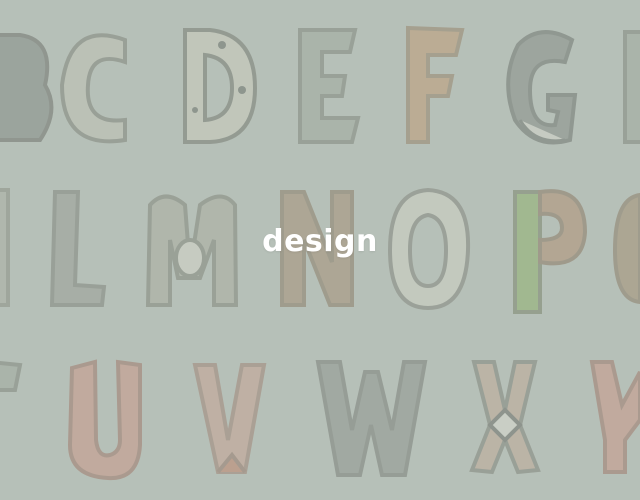 The height and width of the screenshot is (500, 640). I want to click on caption-label: design, so click(320, 241).